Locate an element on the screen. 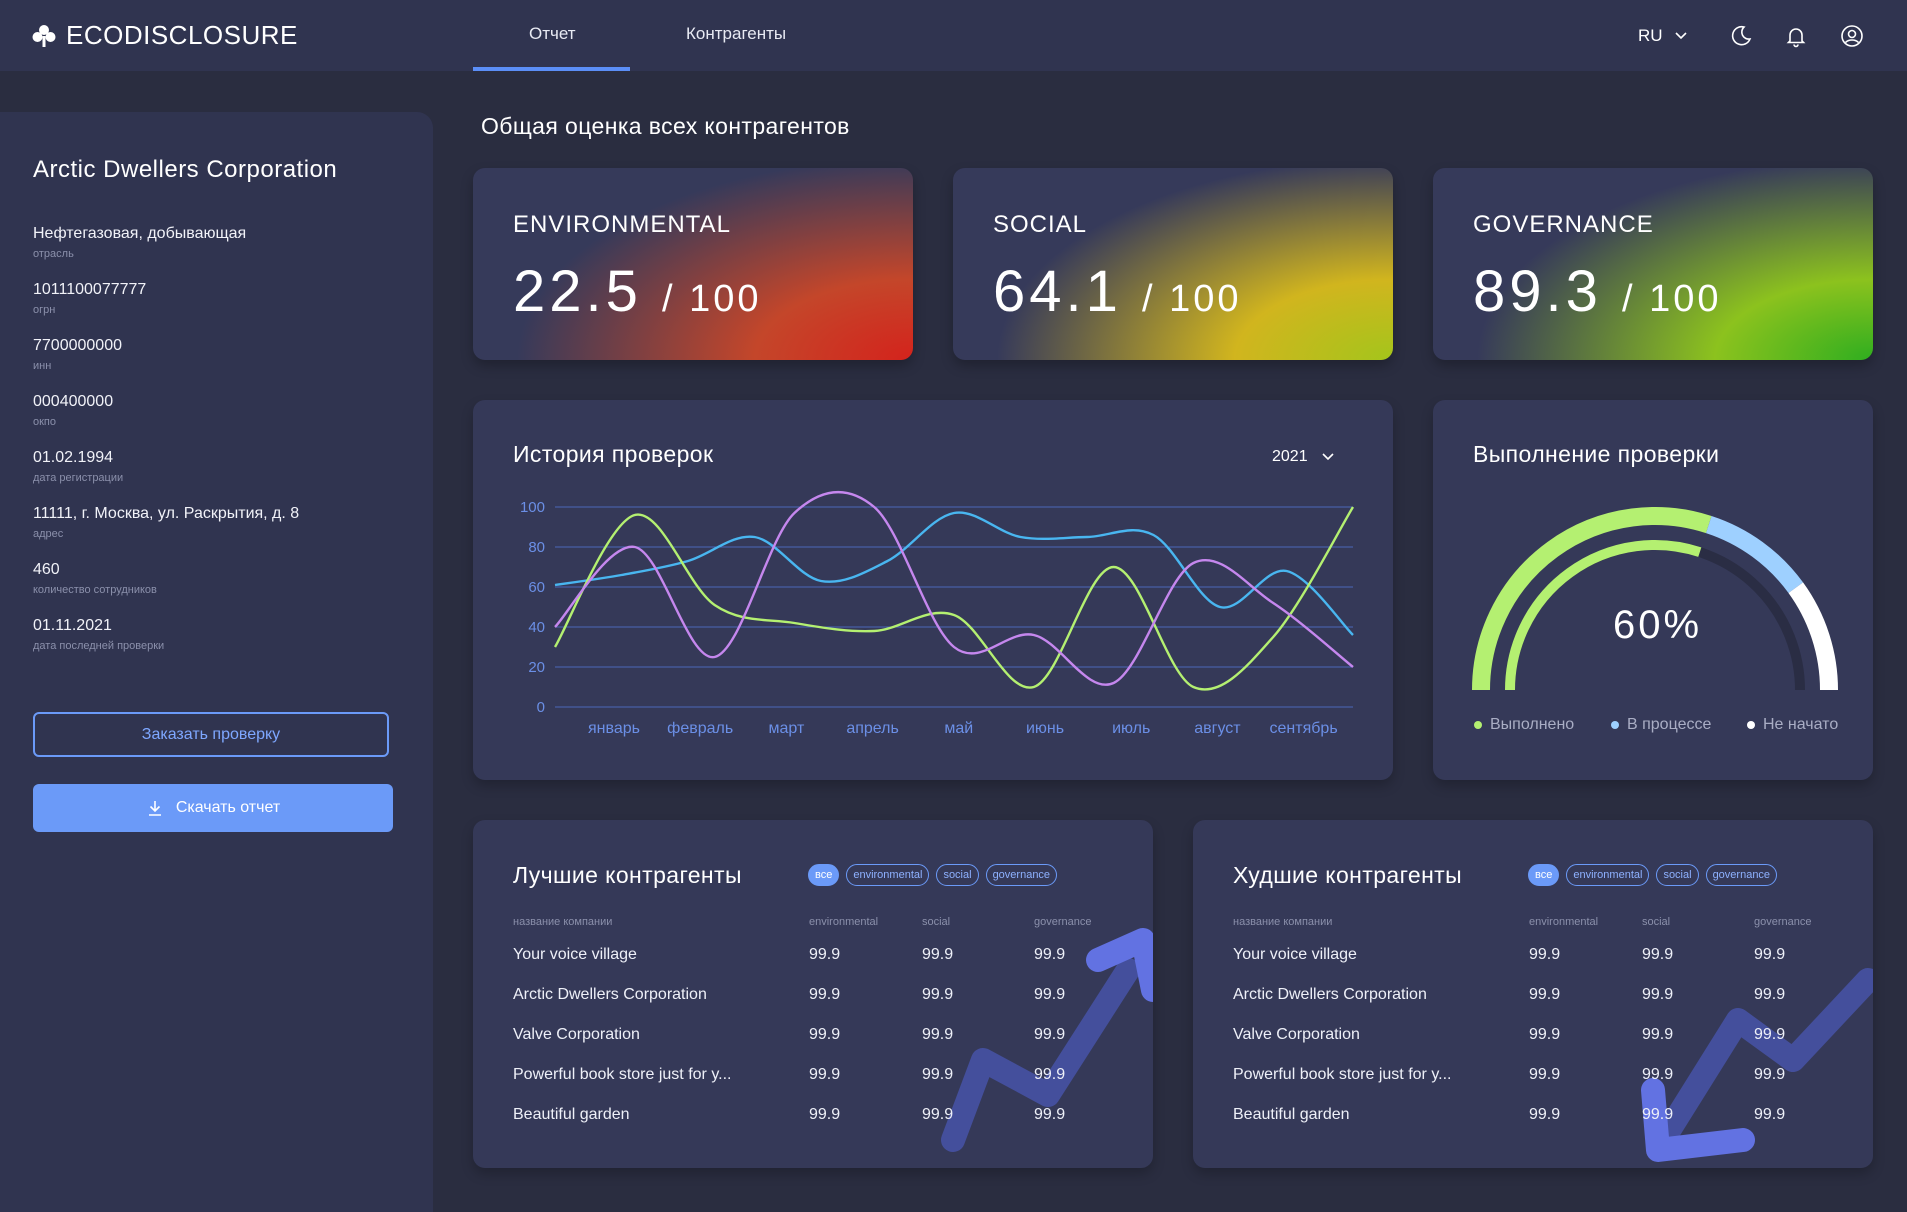 The height and width of the screenshot is (1212, 1907). leaf-logo-icon is located at coordinates (44, 35).